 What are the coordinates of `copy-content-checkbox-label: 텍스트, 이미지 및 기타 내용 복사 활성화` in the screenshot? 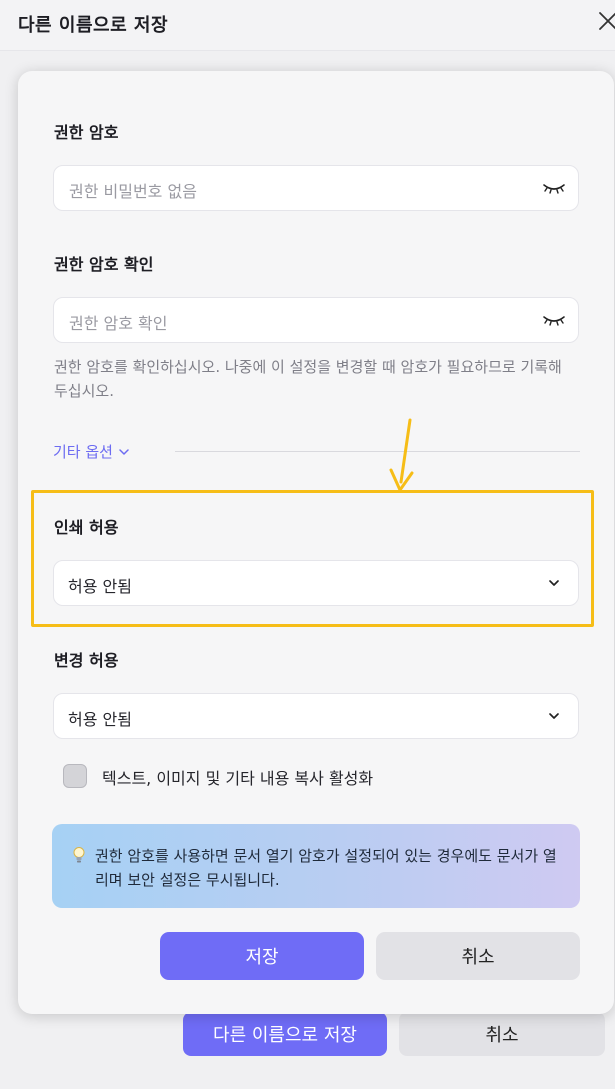 It's located at (238, 778).